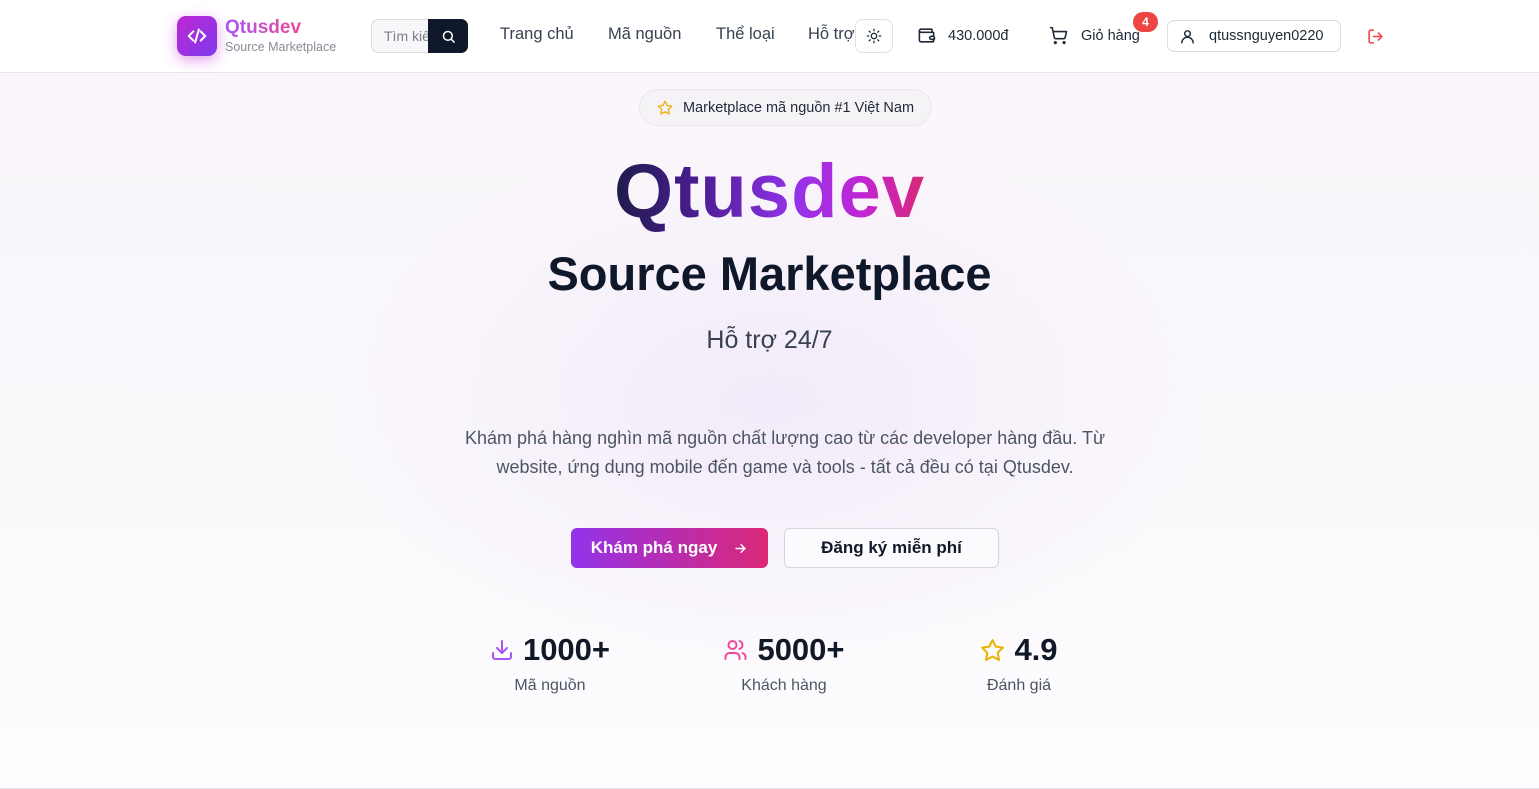 Image resolution: width=1539 pixels, height=789 pixels. Describe the element at coordinates (400, 36) in the screenshot. I see `search-input` at that location.